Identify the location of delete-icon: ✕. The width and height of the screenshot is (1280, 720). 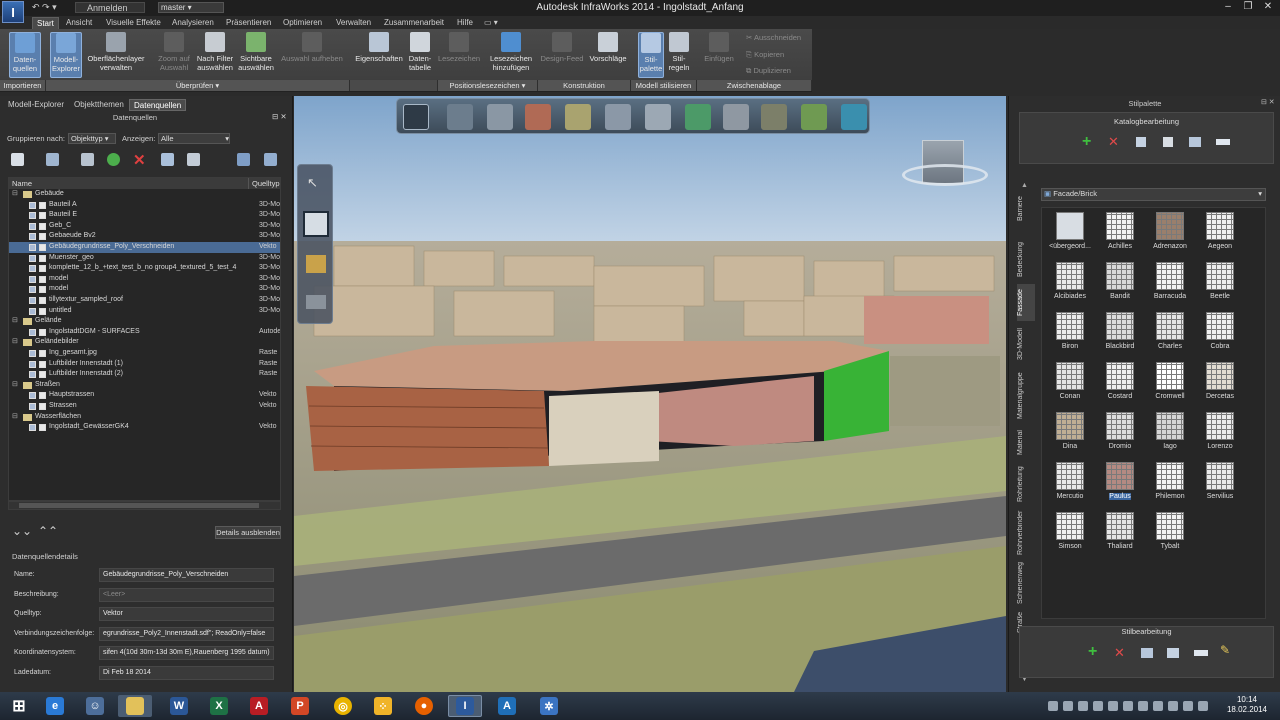
(1113, 142).